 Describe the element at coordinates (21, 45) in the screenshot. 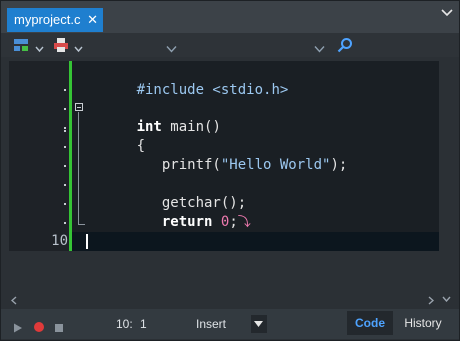

I see `layout-icon` at that location.